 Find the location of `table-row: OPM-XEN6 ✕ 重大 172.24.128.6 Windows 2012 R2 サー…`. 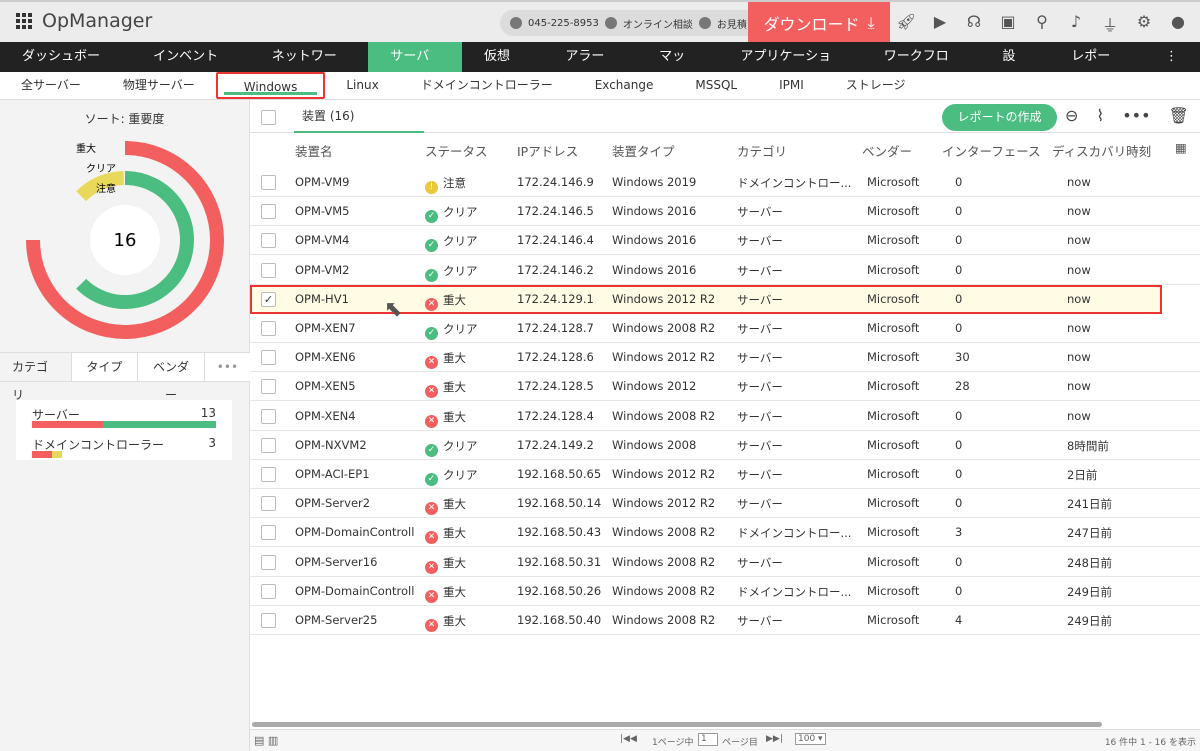

table-row: OPM-XEN6 ✕ 重大 172.24.128.6 Windows 2012 R2 サー… is located at coordinates (725, 358).